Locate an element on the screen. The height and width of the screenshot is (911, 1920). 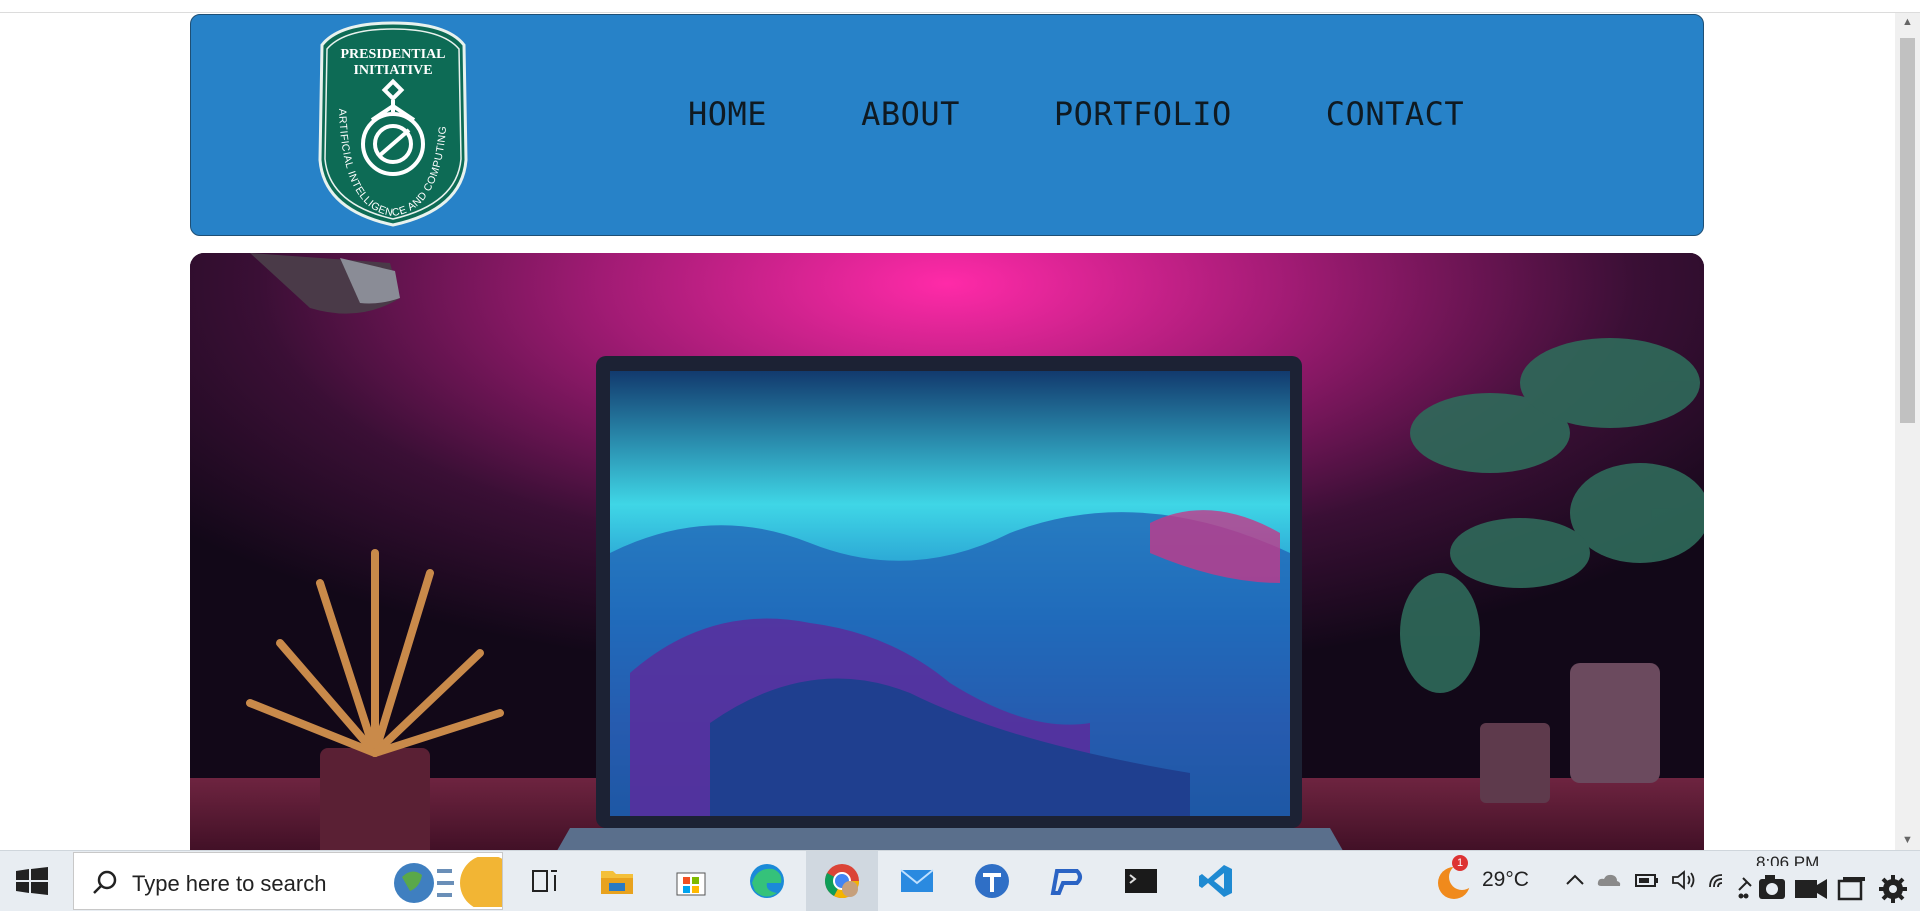
search-highlight-globe-icon is located at coordinates (448, 882).